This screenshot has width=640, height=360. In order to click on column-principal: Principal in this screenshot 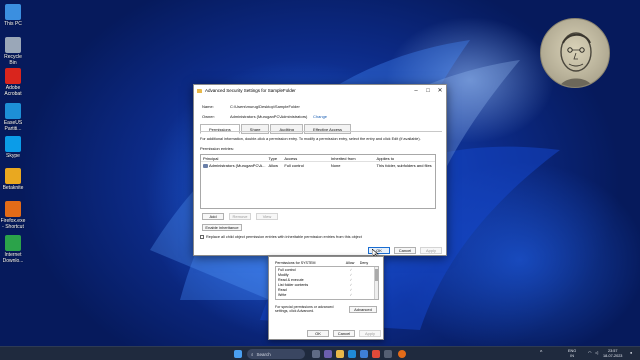, I will do `click(233, 158)`.